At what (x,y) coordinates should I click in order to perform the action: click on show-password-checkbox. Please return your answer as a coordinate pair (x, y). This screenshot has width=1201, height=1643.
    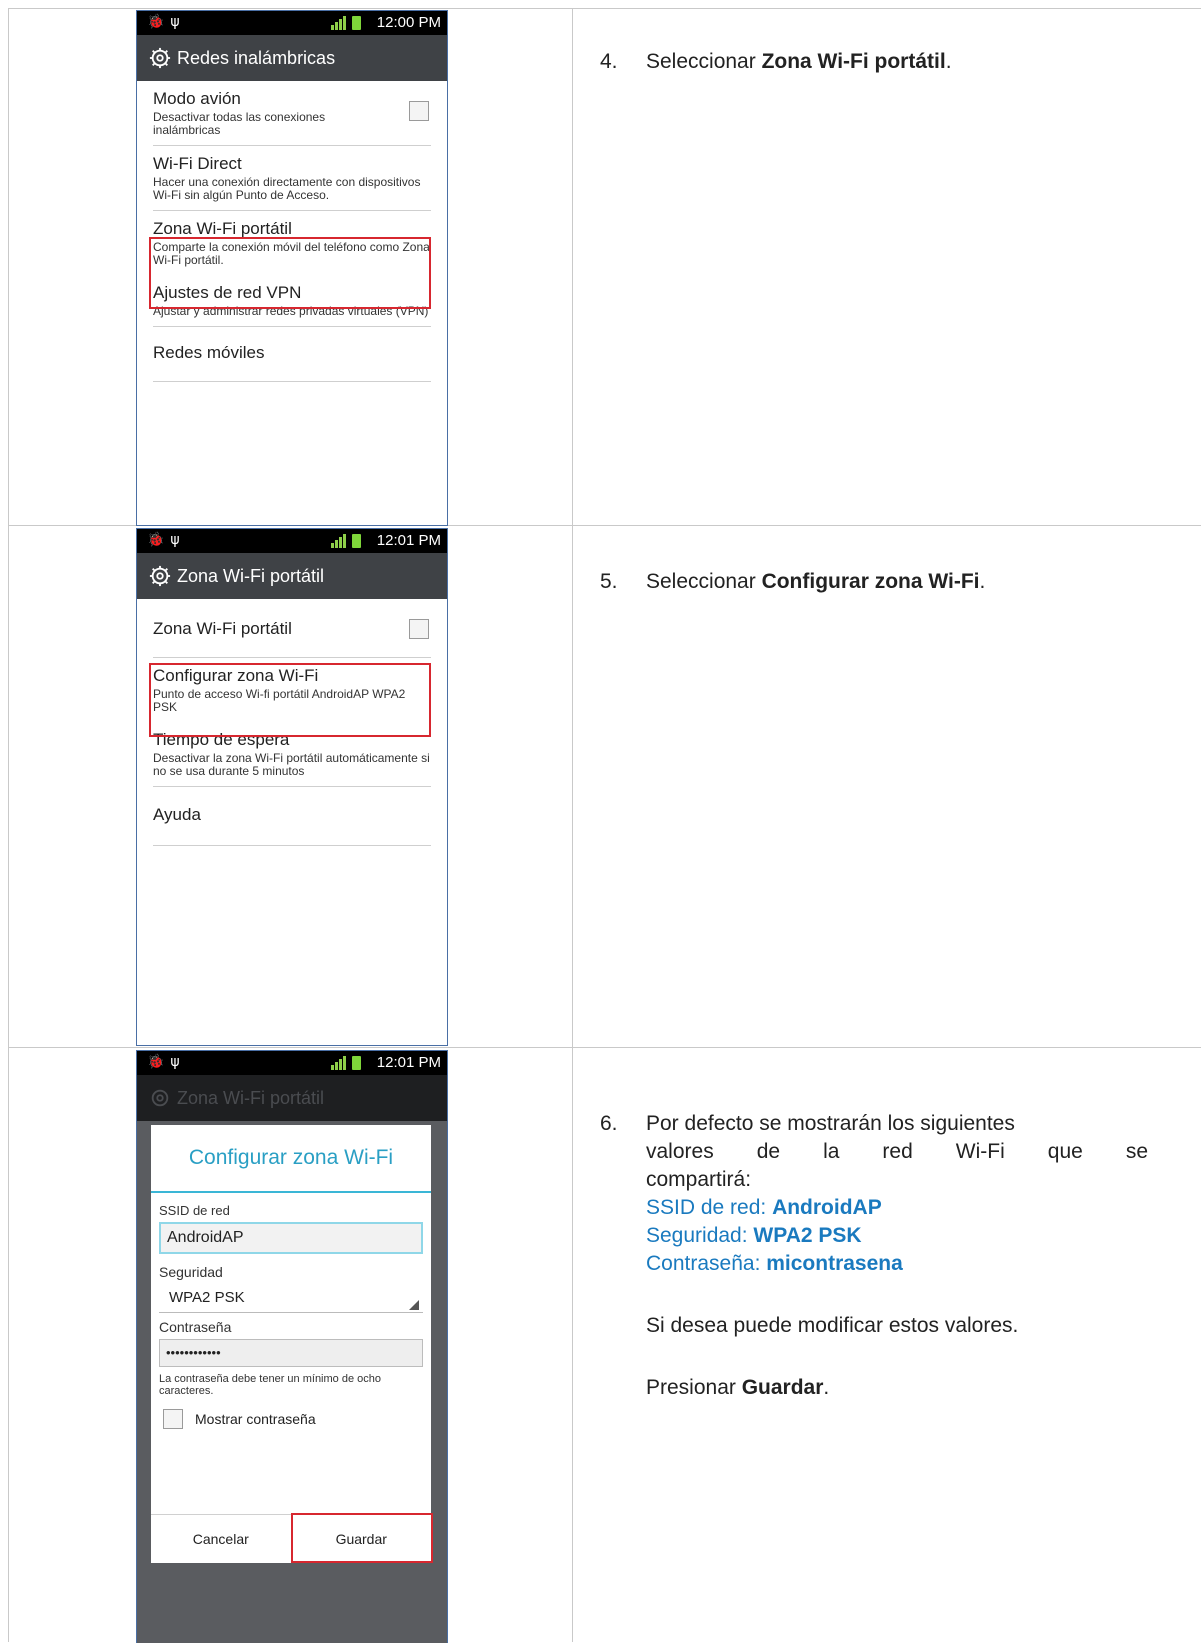
    Looking at the image, I should click on (173, 1419).